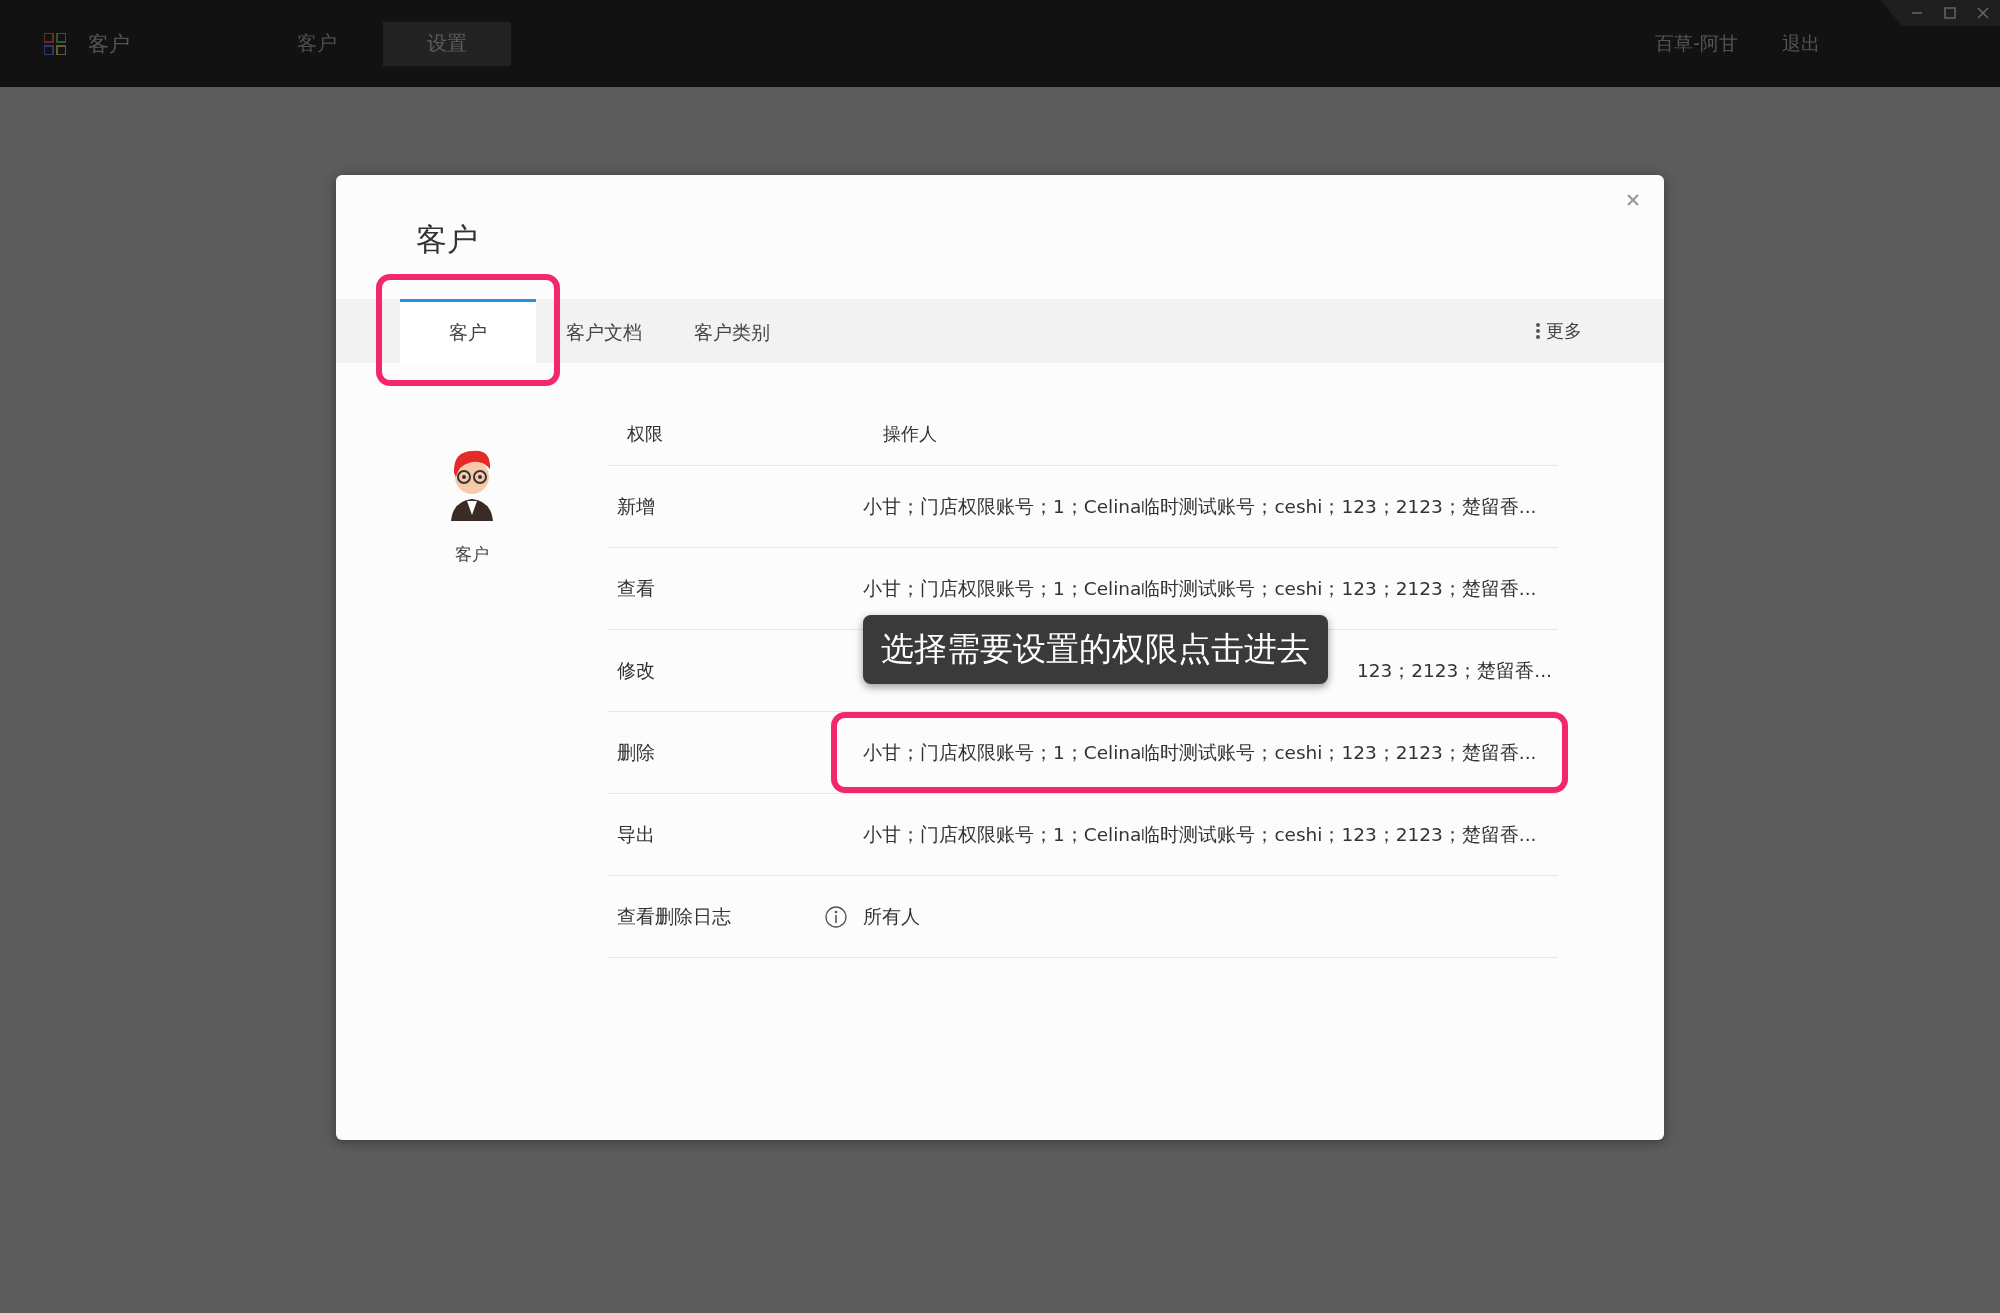 The height and width of the screenshot is (1313, 2000). Describe the element at coordinates (1950, 13) in the screenshot. I see `maximize-icon` at that location.